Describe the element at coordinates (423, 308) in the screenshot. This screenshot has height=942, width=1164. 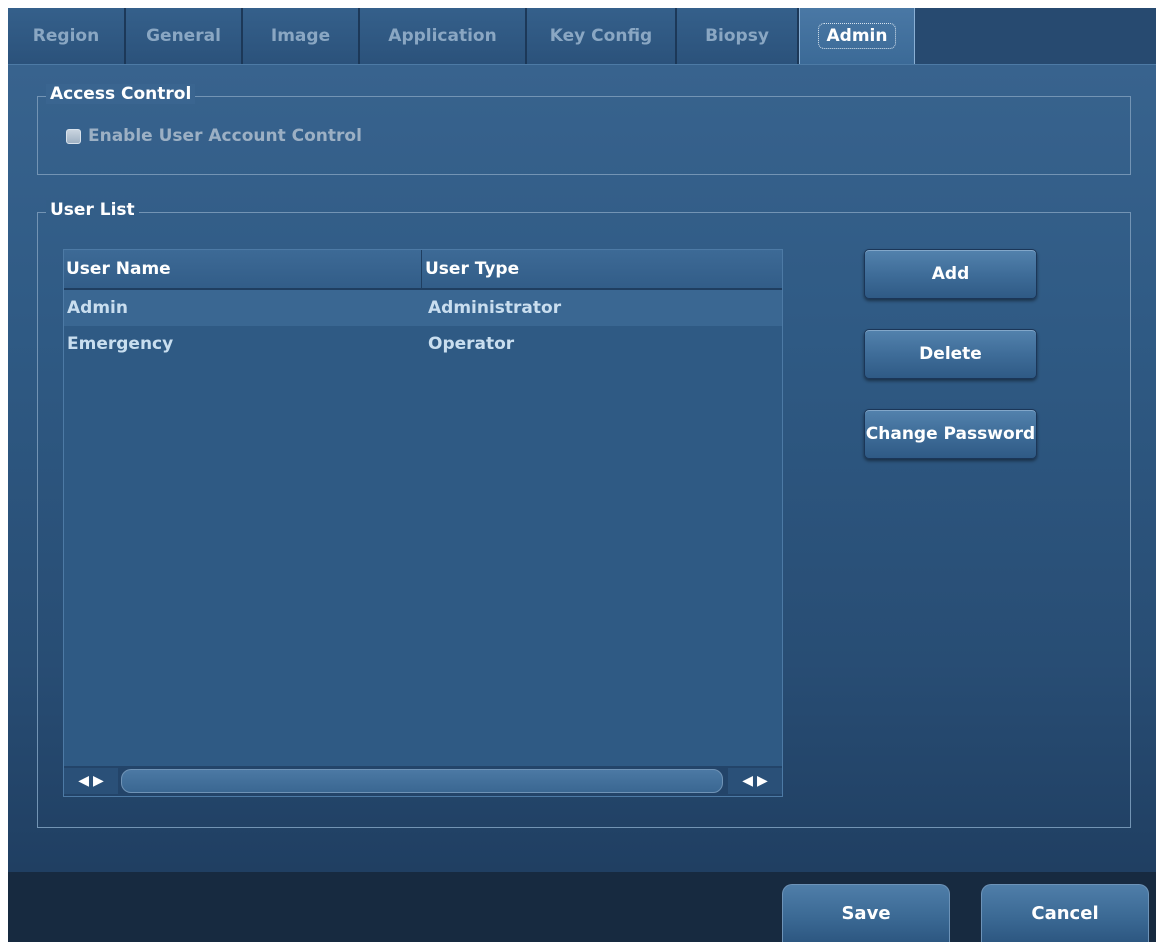
I see `table-row: Admin Administrator` at that location.